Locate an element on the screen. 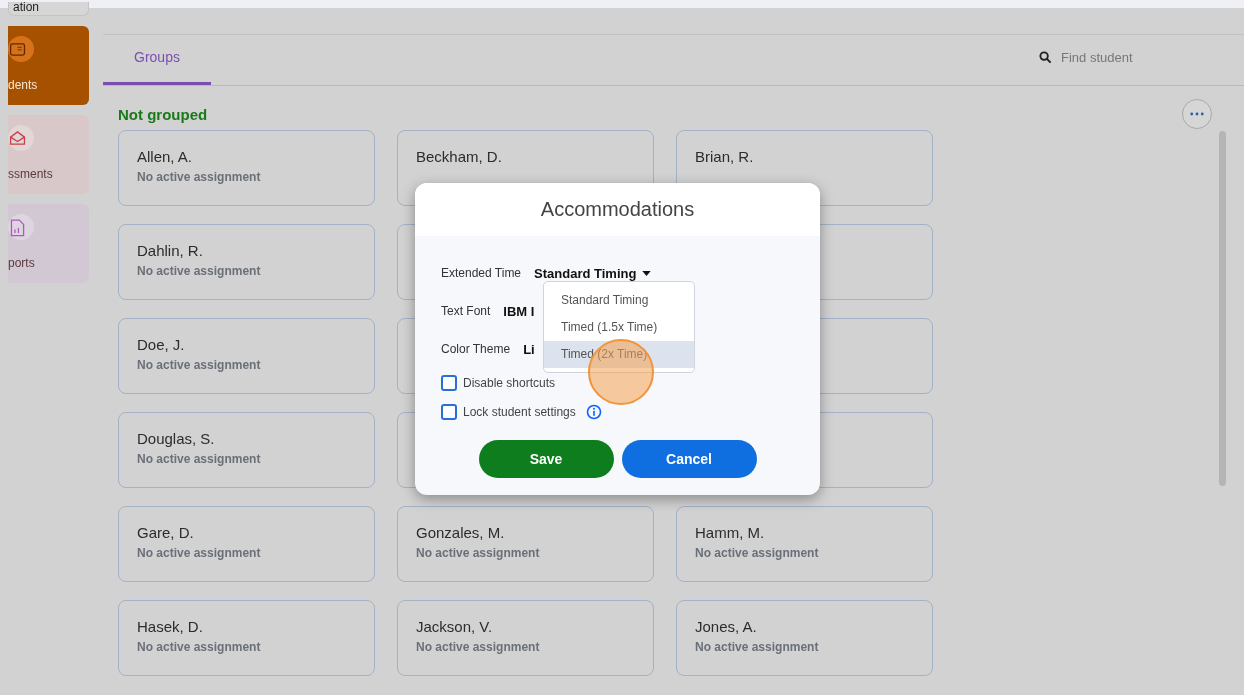 The image size is (1244, 695). student-card: Hamm, M. No active assignment is located at coordinates (804, 544).